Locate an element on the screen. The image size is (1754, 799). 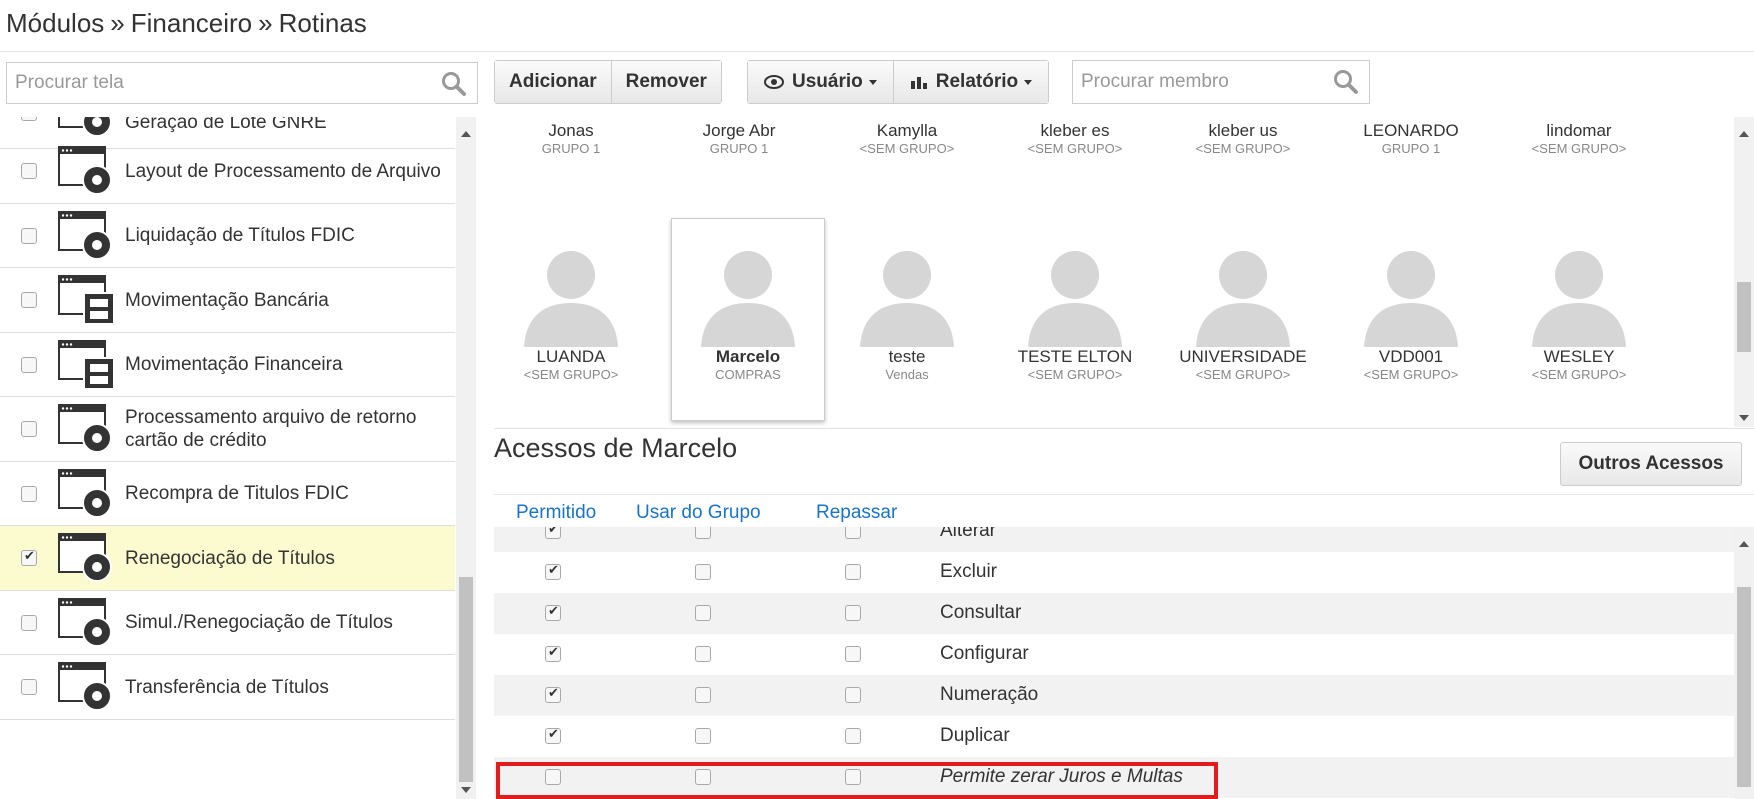
breadcrumb: Módulos» Financeiro» Rotinas is located at coordinates (186, 23).